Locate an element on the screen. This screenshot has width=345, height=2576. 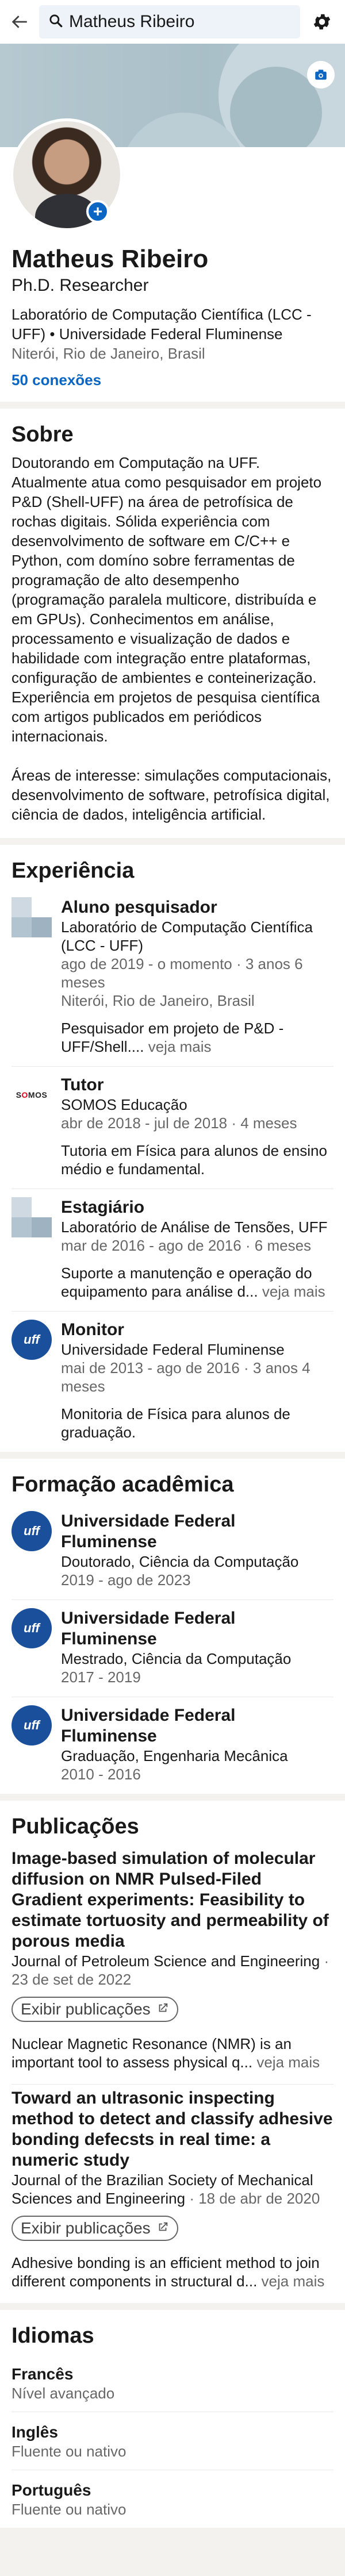
experience-dates: abr de 2018 - jul de 2018 · 4 meses is located at coordinates (179, 1123).